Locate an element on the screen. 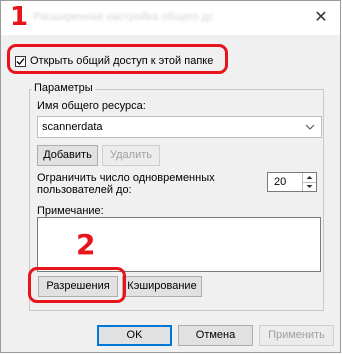 The height and width of the screenshot is (354, 342). user-limit-spinner: 20 is located at coordinates (292, 182).